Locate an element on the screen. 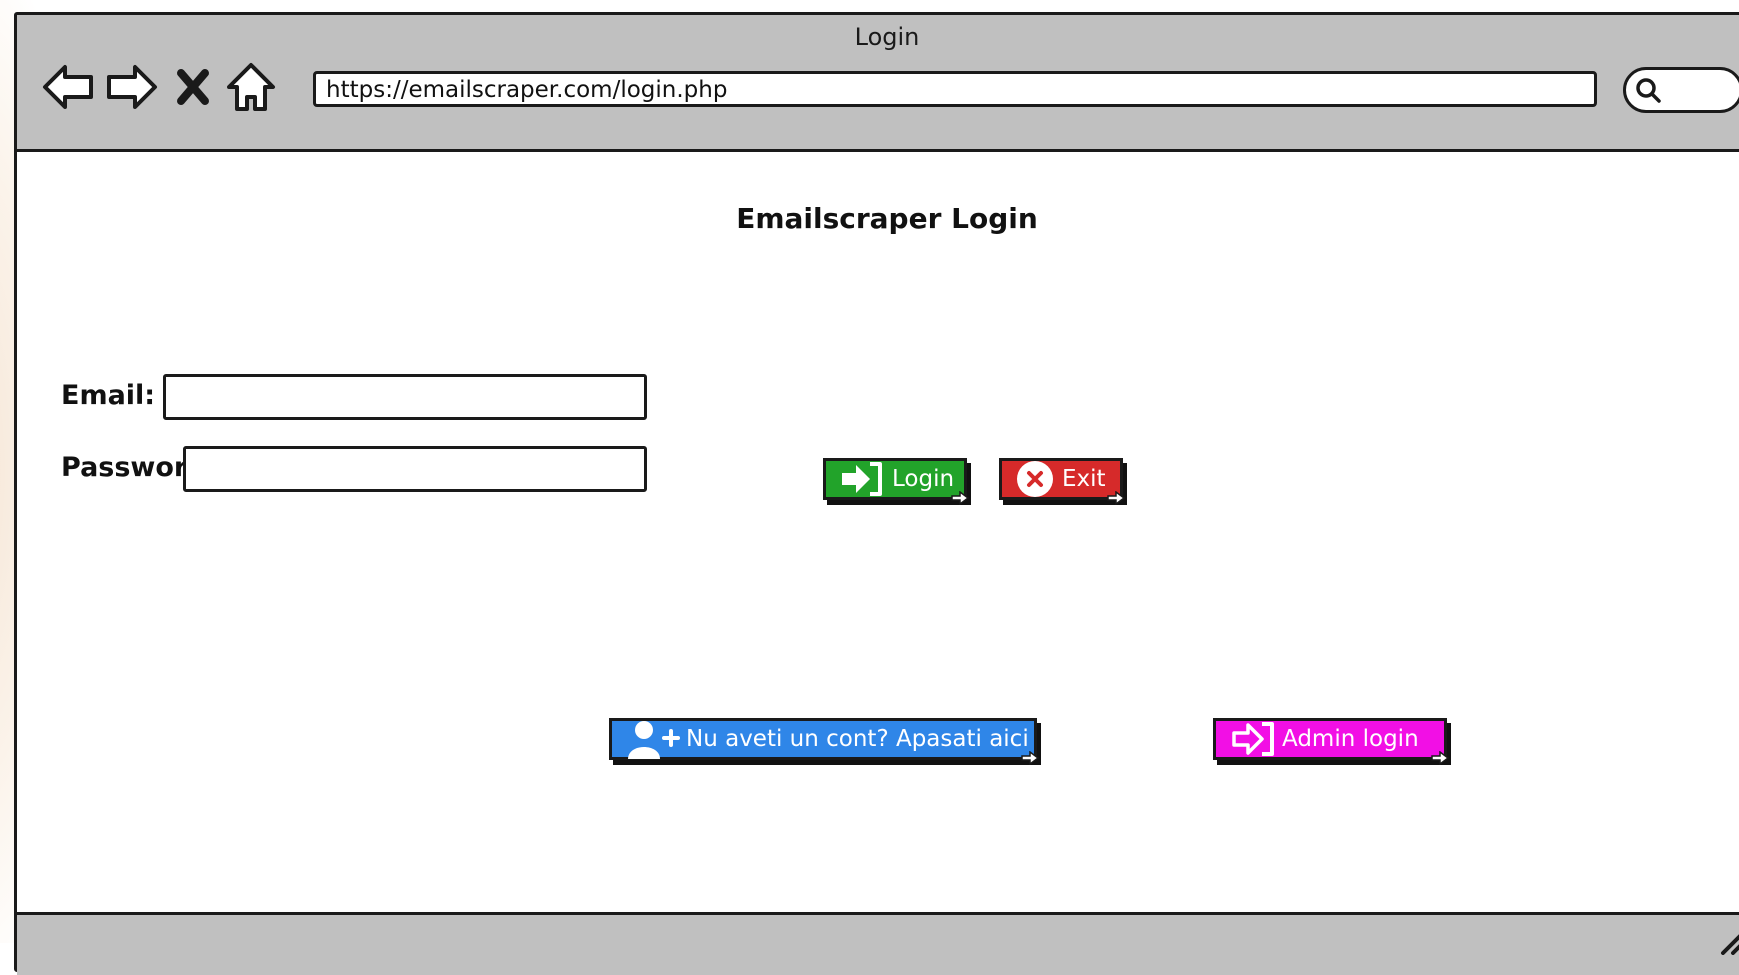  password-field is located at coordinates (415, 469).